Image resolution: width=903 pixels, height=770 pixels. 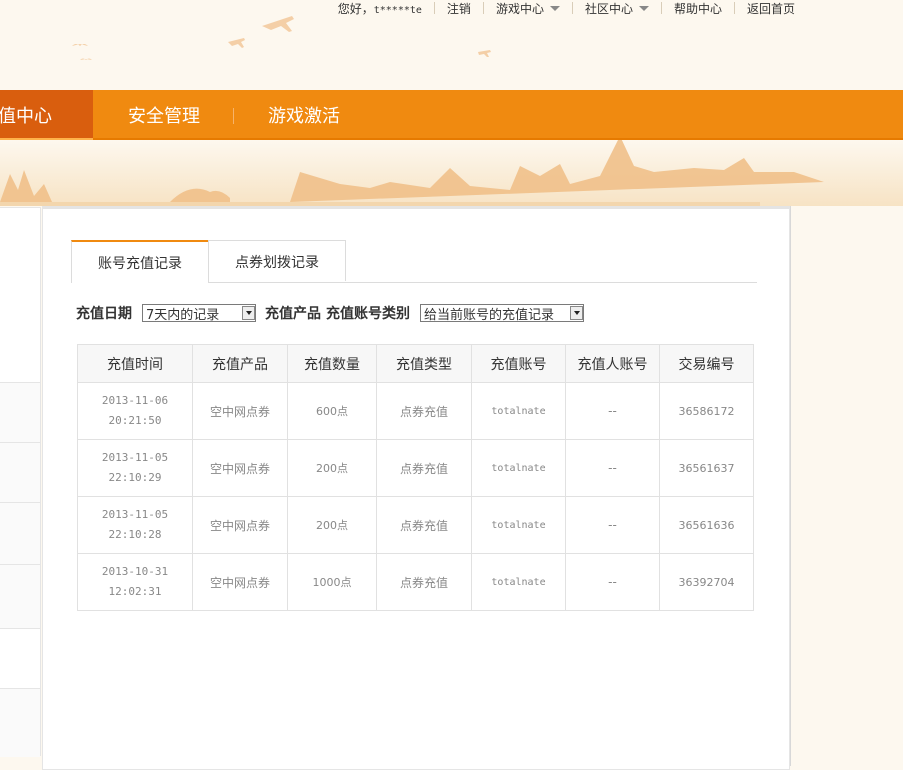 What do you see at coordinates (397, 10) in the screenshot?
I see `username: t*****te` at bounding box center [397, 10].